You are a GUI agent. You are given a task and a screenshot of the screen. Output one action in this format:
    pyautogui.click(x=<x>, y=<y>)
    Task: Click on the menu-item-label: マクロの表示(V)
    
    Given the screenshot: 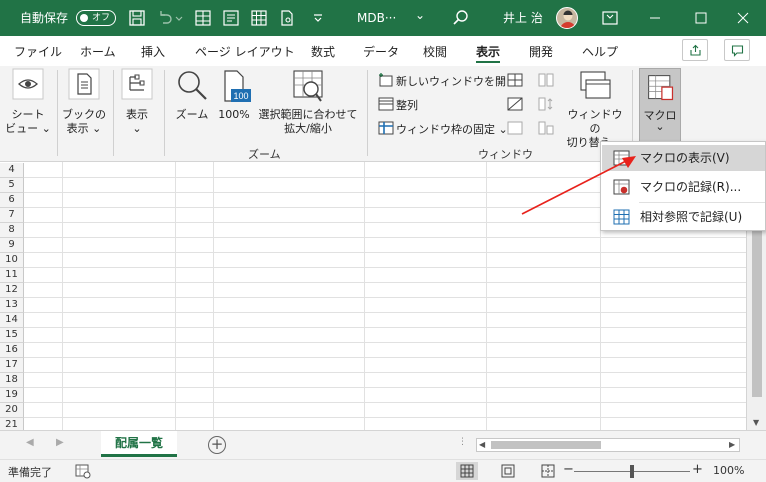 What is the action you would take?
    pyautogui.click(x=685, y=158)
    